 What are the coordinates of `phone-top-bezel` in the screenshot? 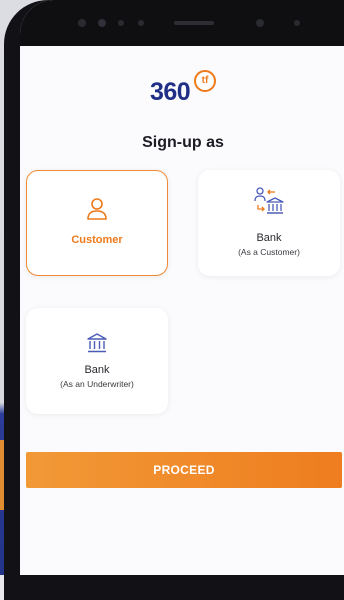 It's located at (182, 23).